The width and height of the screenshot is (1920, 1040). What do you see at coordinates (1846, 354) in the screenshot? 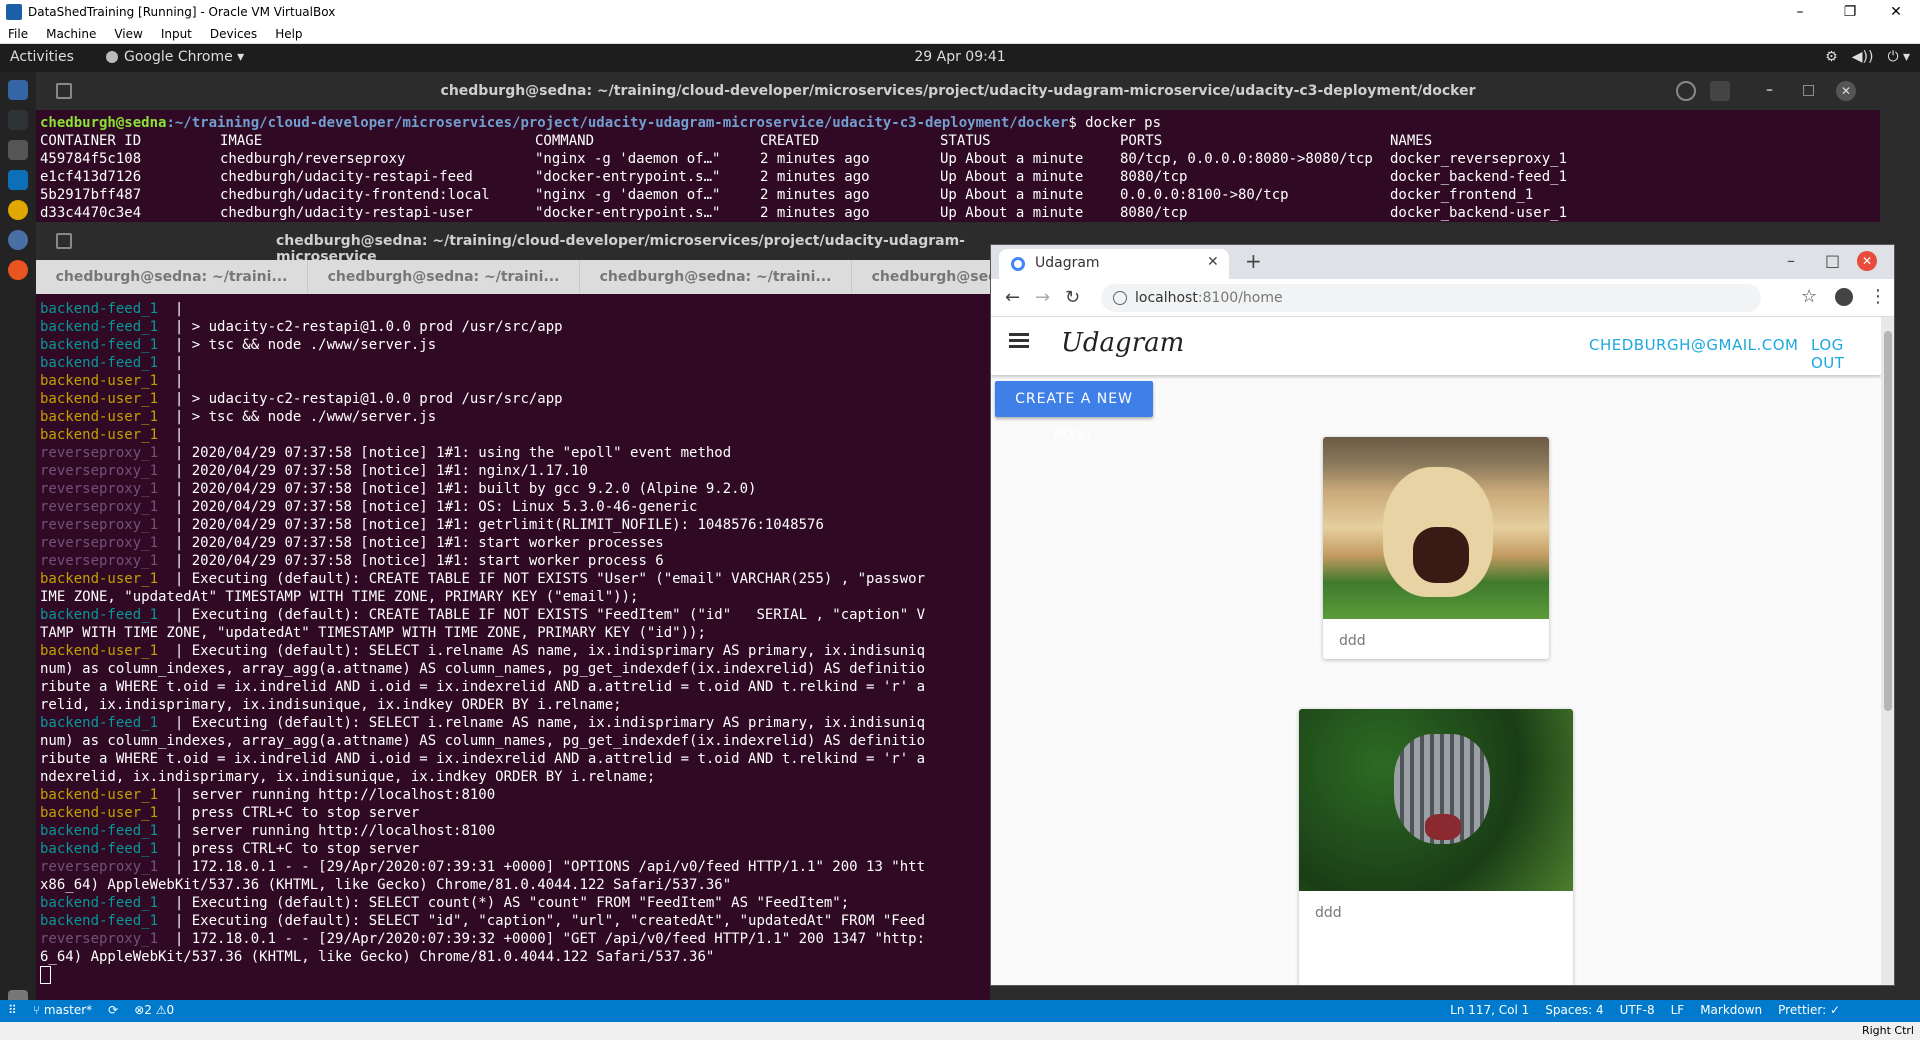
I see `logout-link: LOG OUT` at bounding box center [1846, 354].